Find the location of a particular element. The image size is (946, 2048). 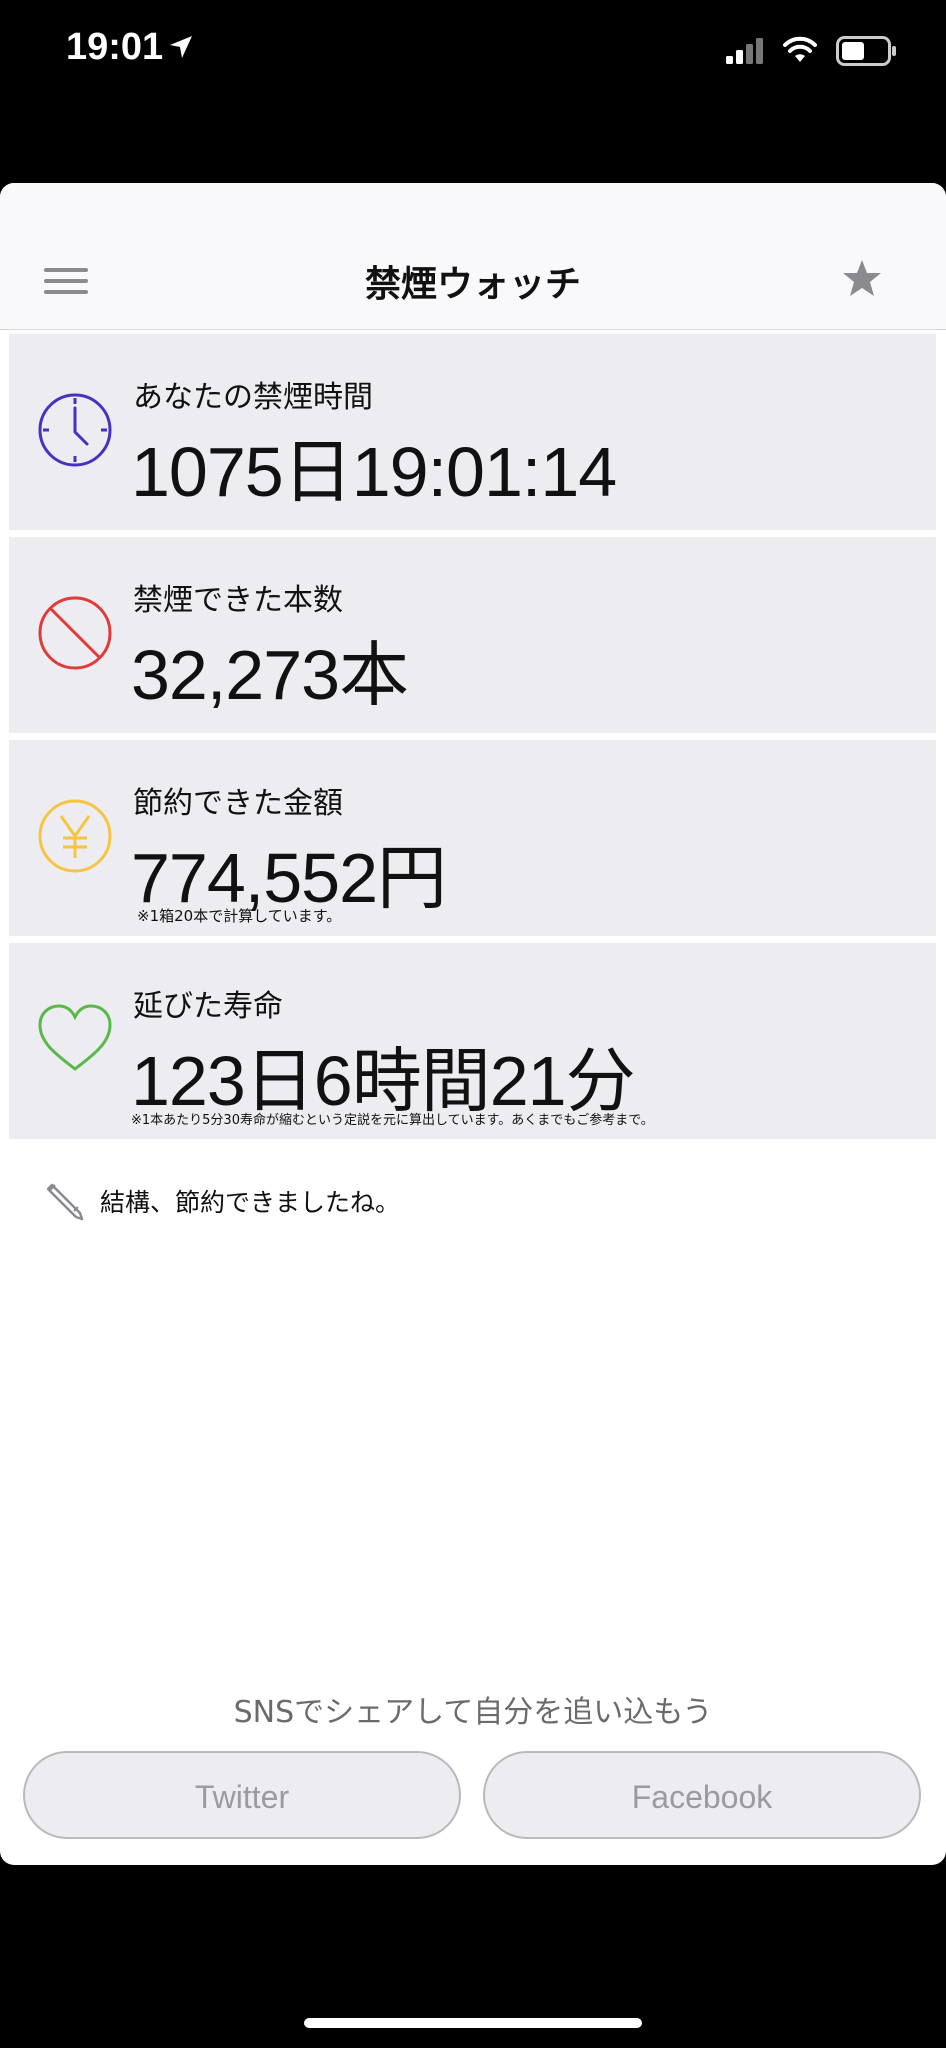

twitter-button: Twitter is located at coordinates (242, 1795).